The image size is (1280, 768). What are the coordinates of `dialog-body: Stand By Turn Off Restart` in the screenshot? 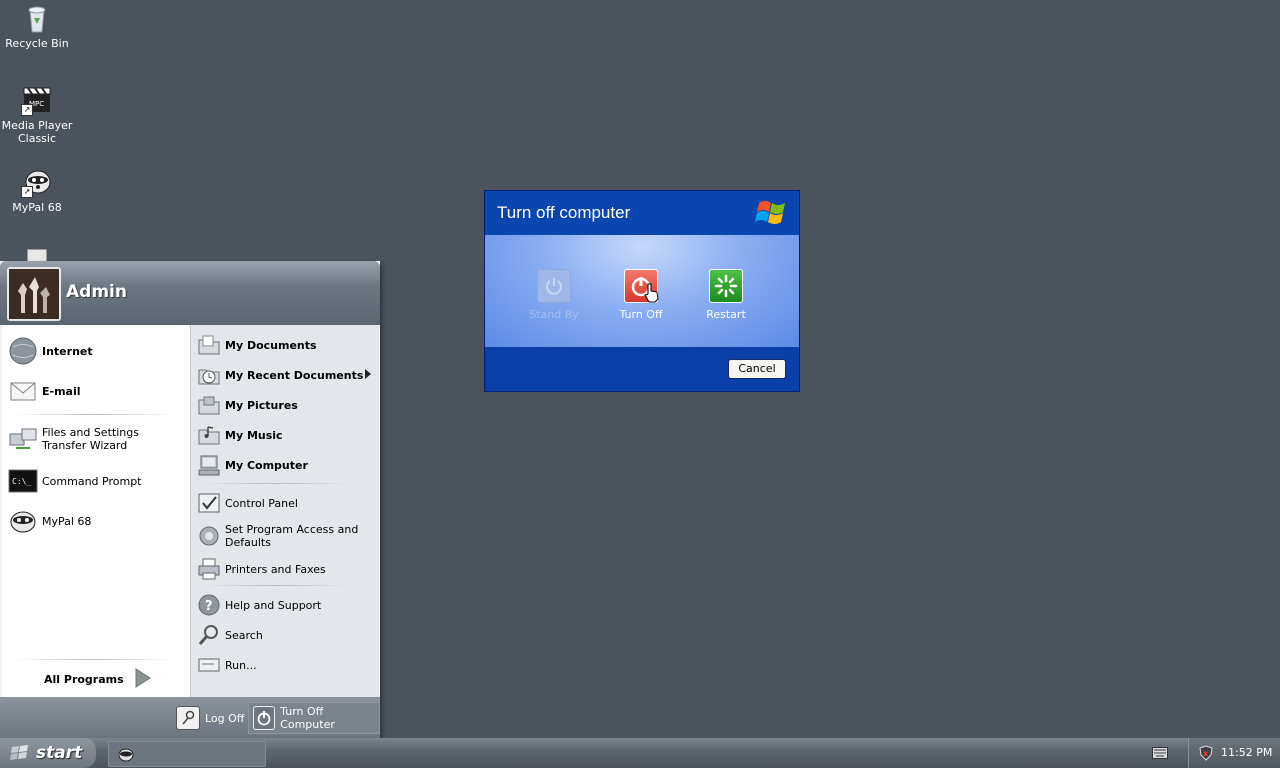 It's located at (642, 291).